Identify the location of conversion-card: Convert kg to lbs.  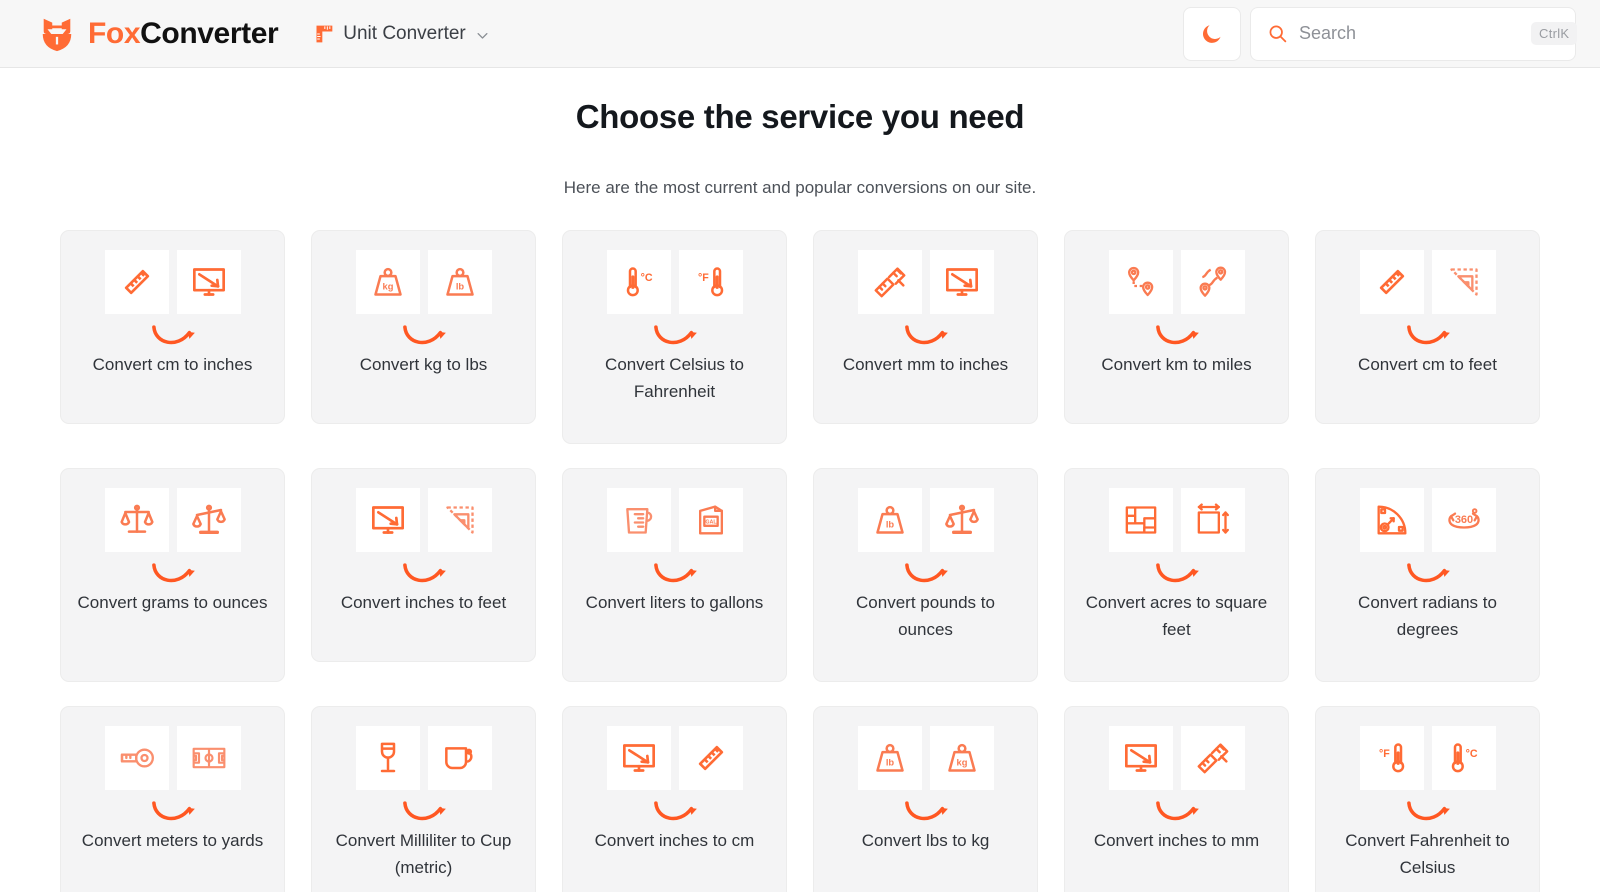
(423, 327).